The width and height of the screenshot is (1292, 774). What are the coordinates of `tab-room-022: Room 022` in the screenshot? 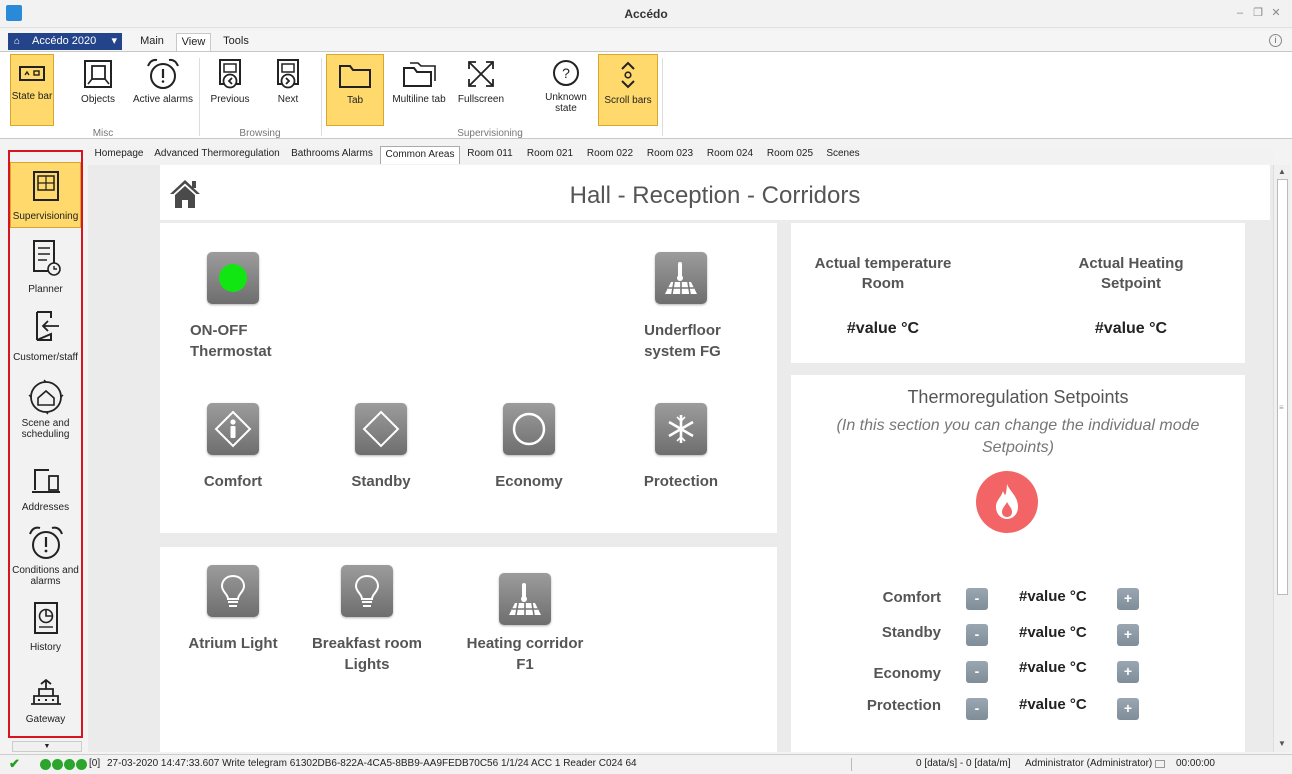 It's located at (610, 155).